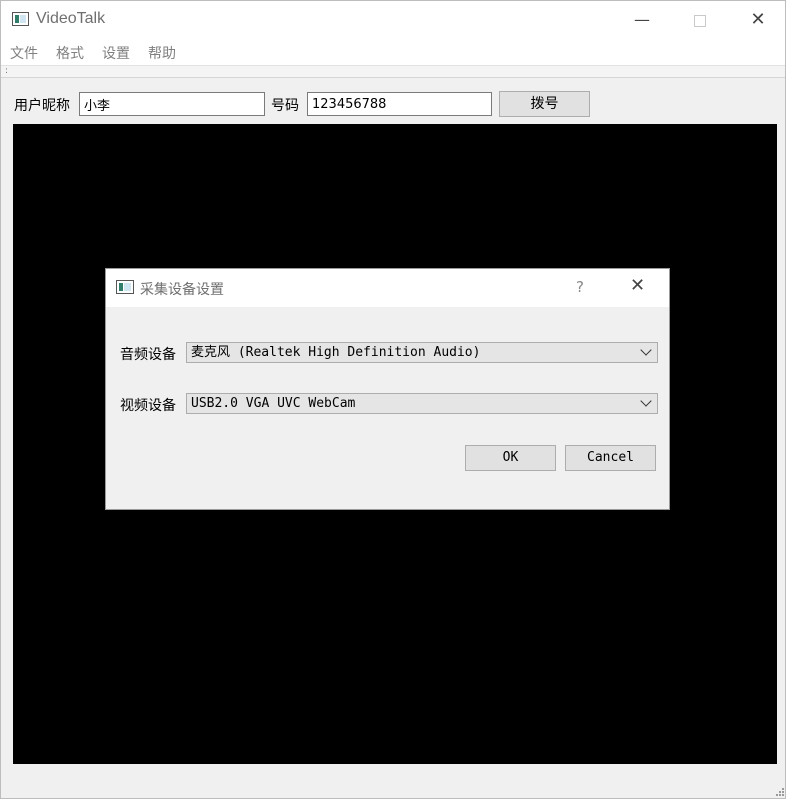  Describe the element at coordinates (162, 53) in the screenshot. I see `menu-item-help: 帮助` at that location.